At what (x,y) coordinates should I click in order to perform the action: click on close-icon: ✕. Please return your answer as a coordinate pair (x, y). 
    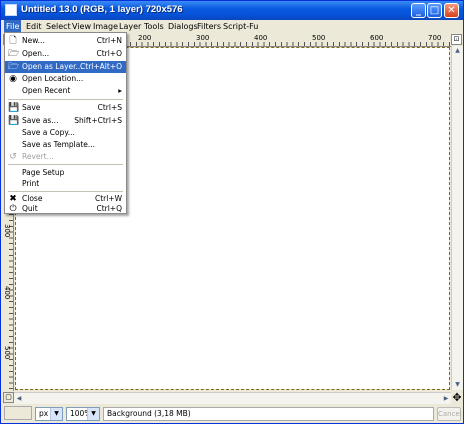
    Looking at the image, I should click on (451, 10).